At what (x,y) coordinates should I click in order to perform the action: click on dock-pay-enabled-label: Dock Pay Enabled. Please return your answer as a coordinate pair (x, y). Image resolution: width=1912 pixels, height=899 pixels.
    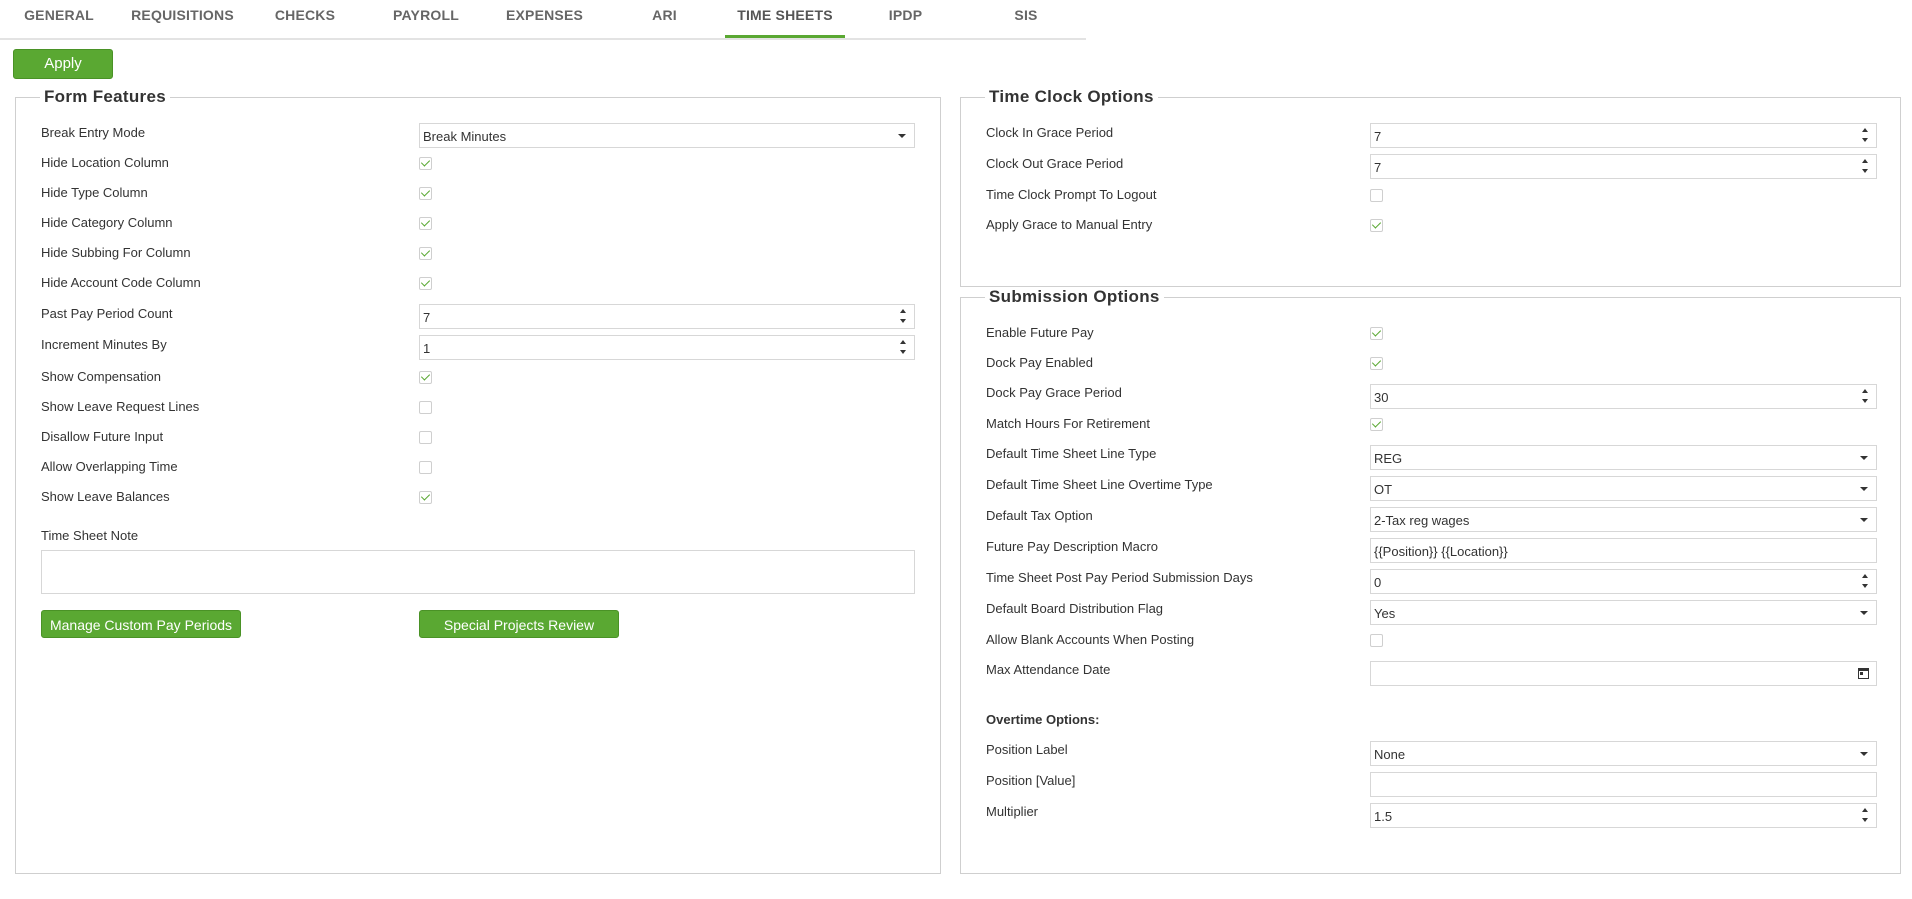
    Looking at the image, I should click on (1039, 362).